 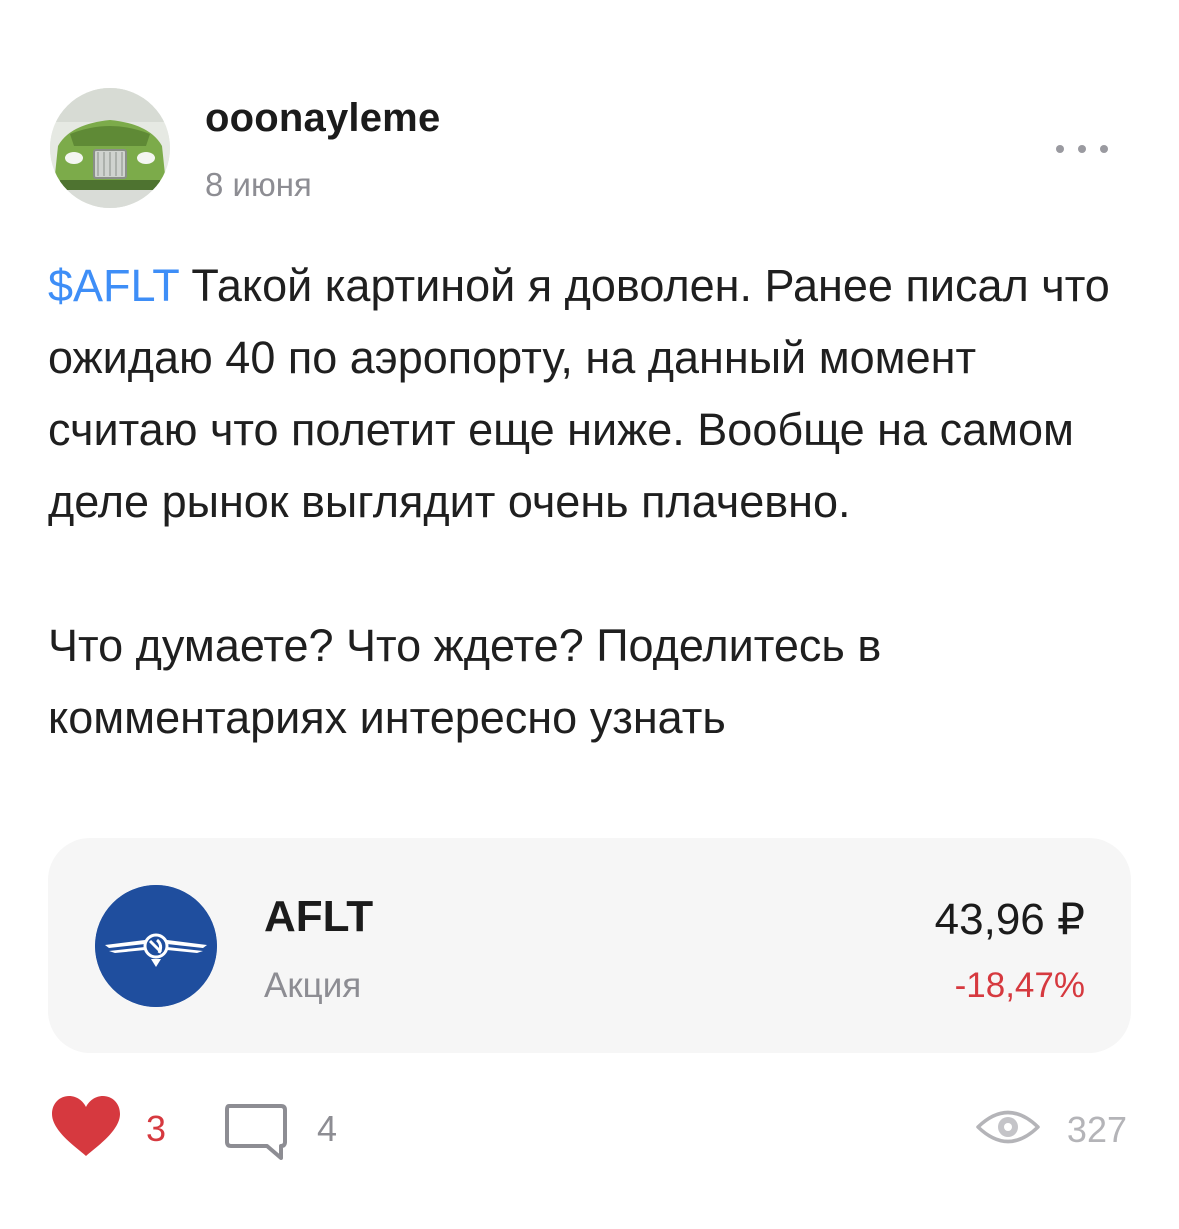 What do you see at coordinates (86, 1128) in the screenshot?
I see `heart-icon` at bounding box center [86, 1128].